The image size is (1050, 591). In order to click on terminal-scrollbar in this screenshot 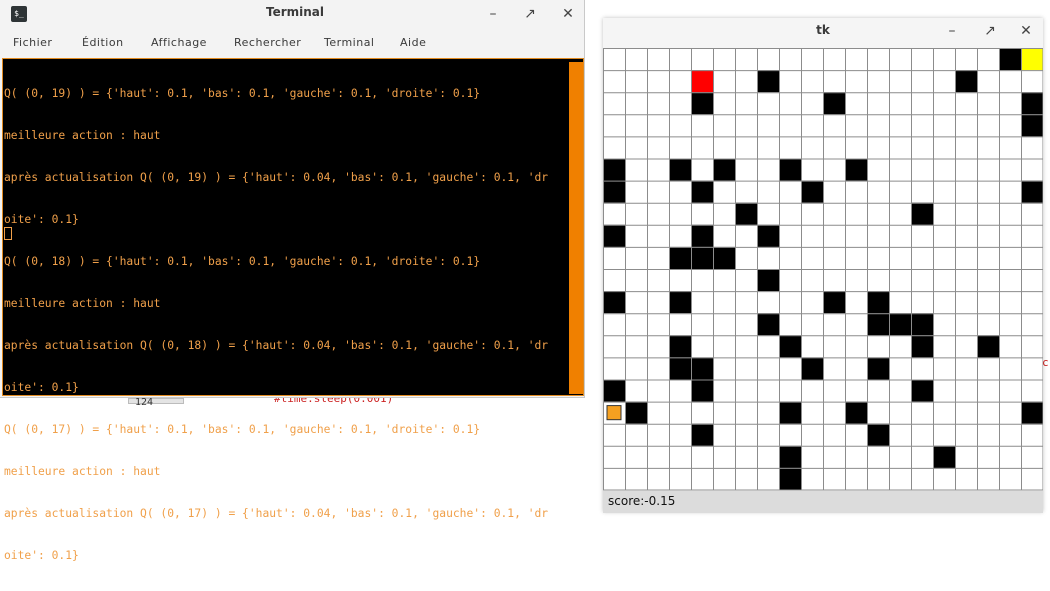, I will do `click(576, 228)`.